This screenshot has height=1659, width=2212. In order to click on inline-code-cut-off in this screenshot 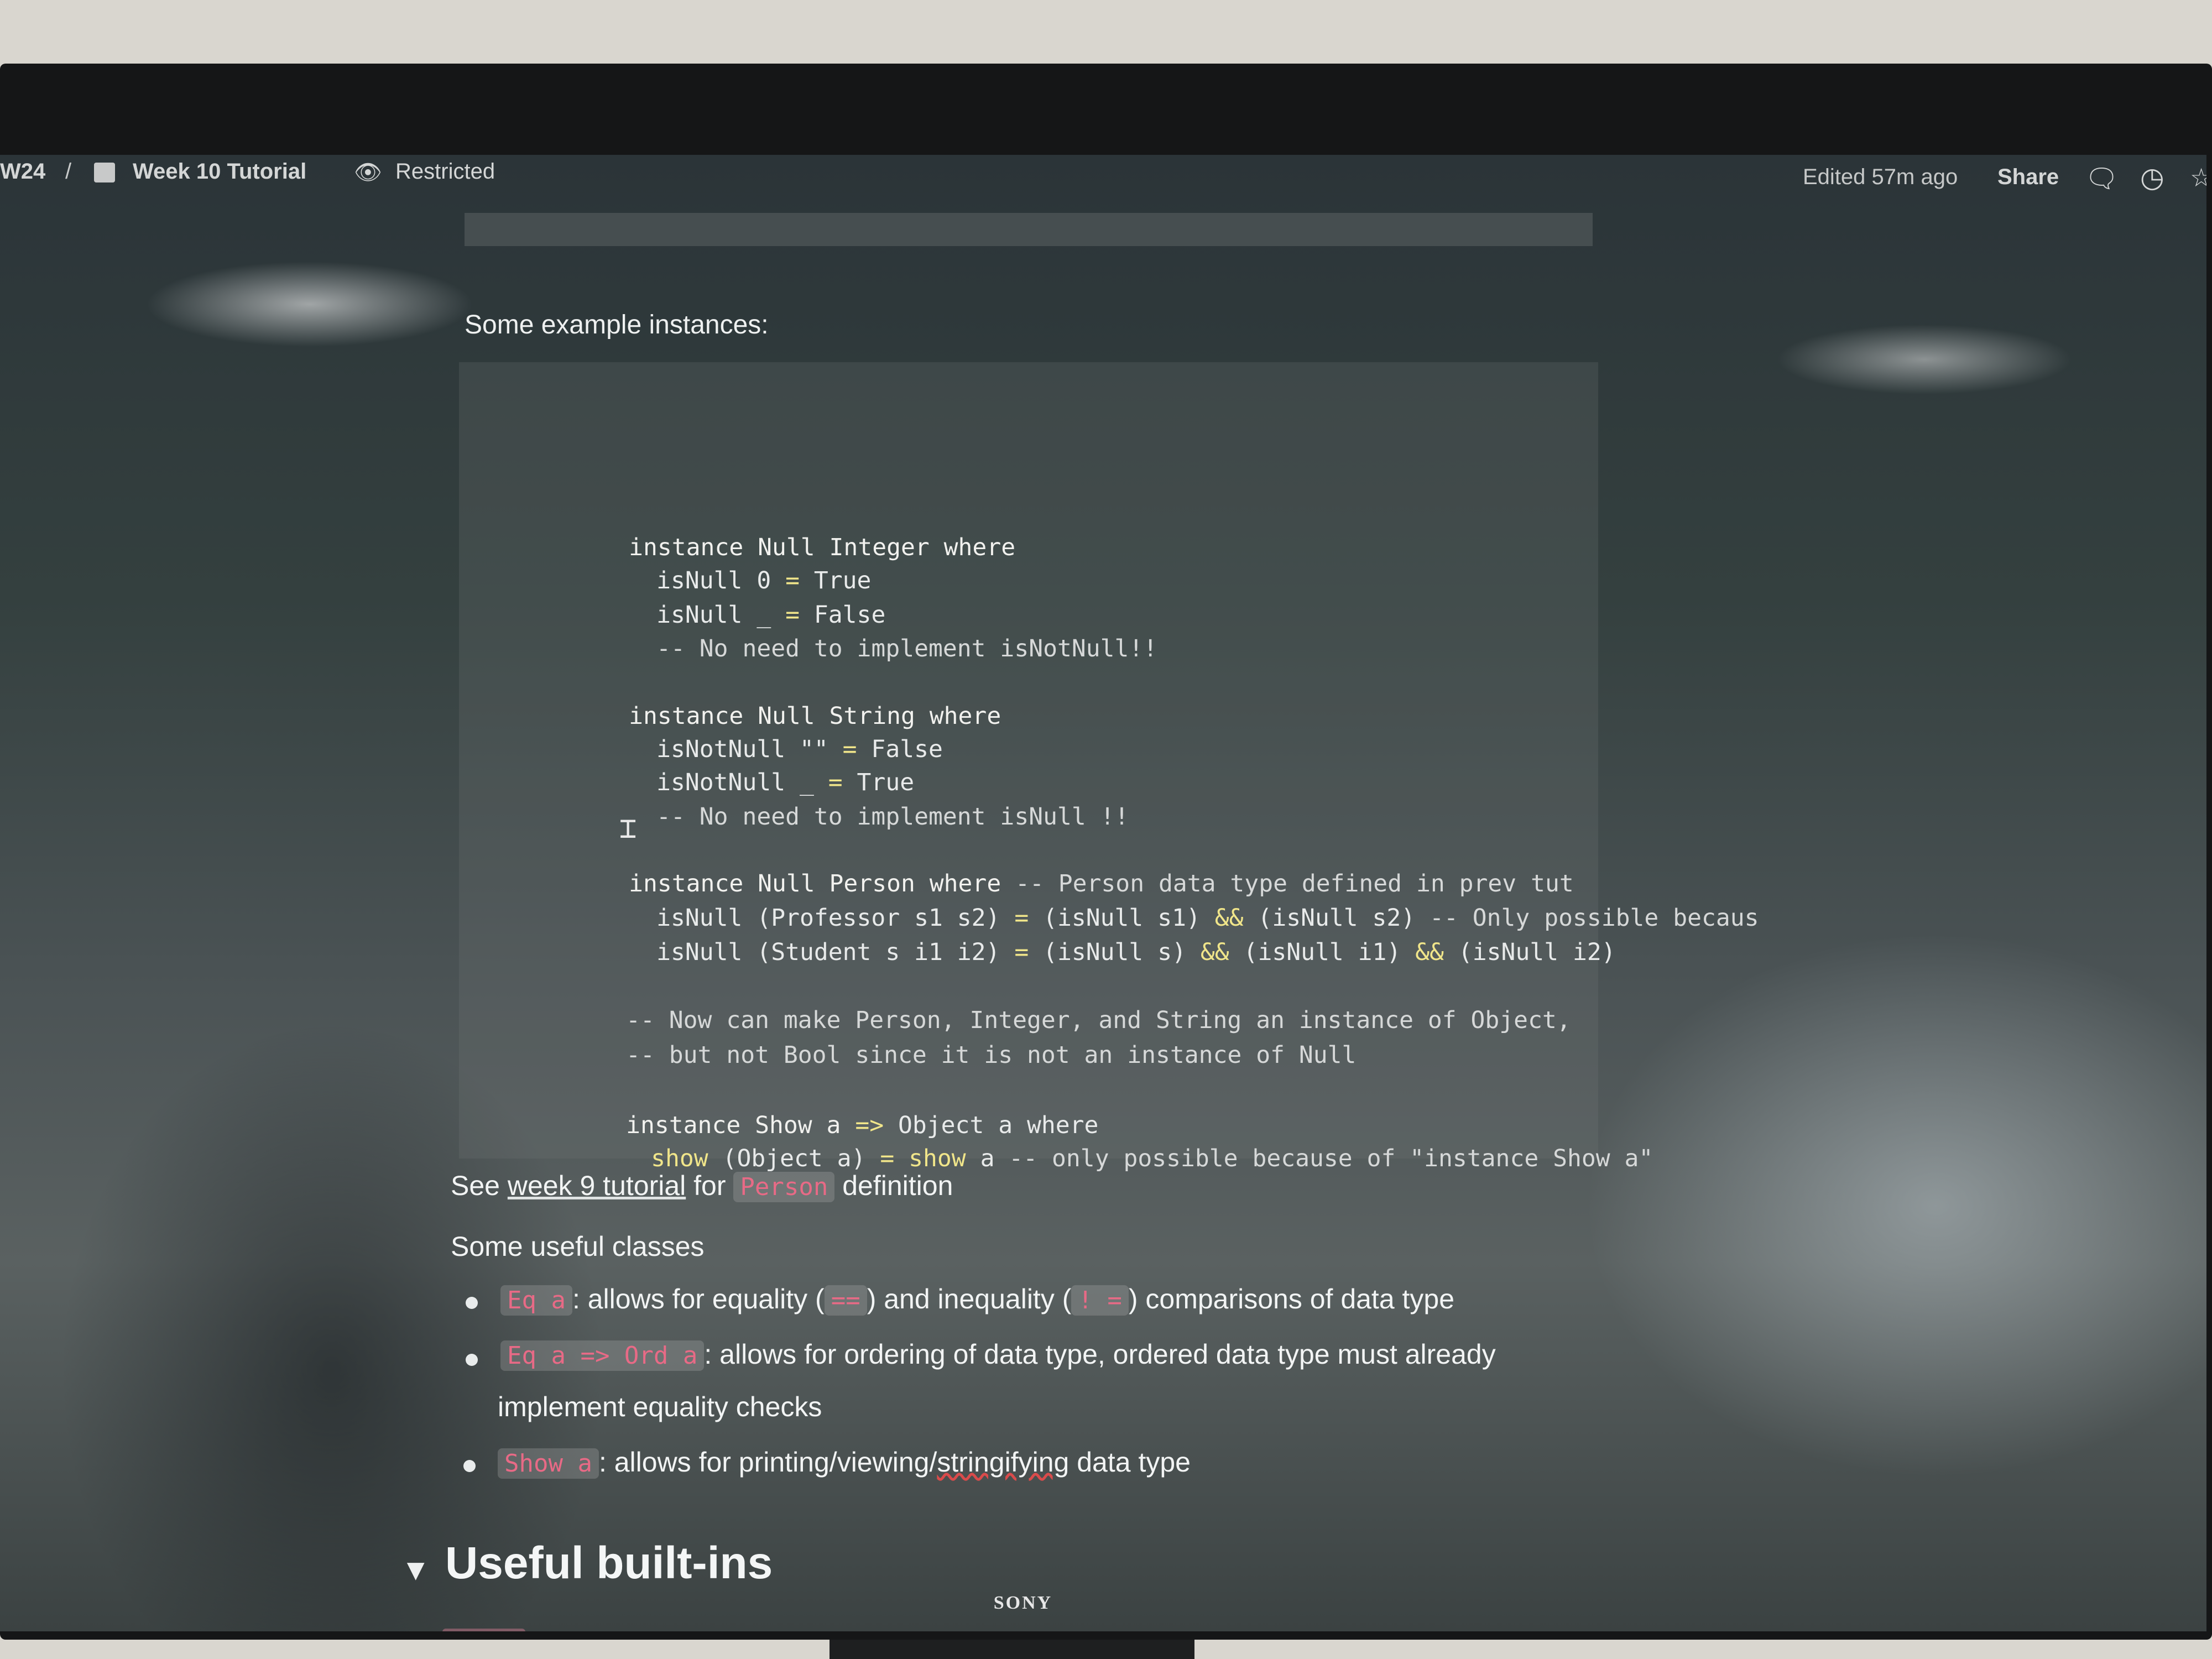, I will do `click(484, 1630)`.